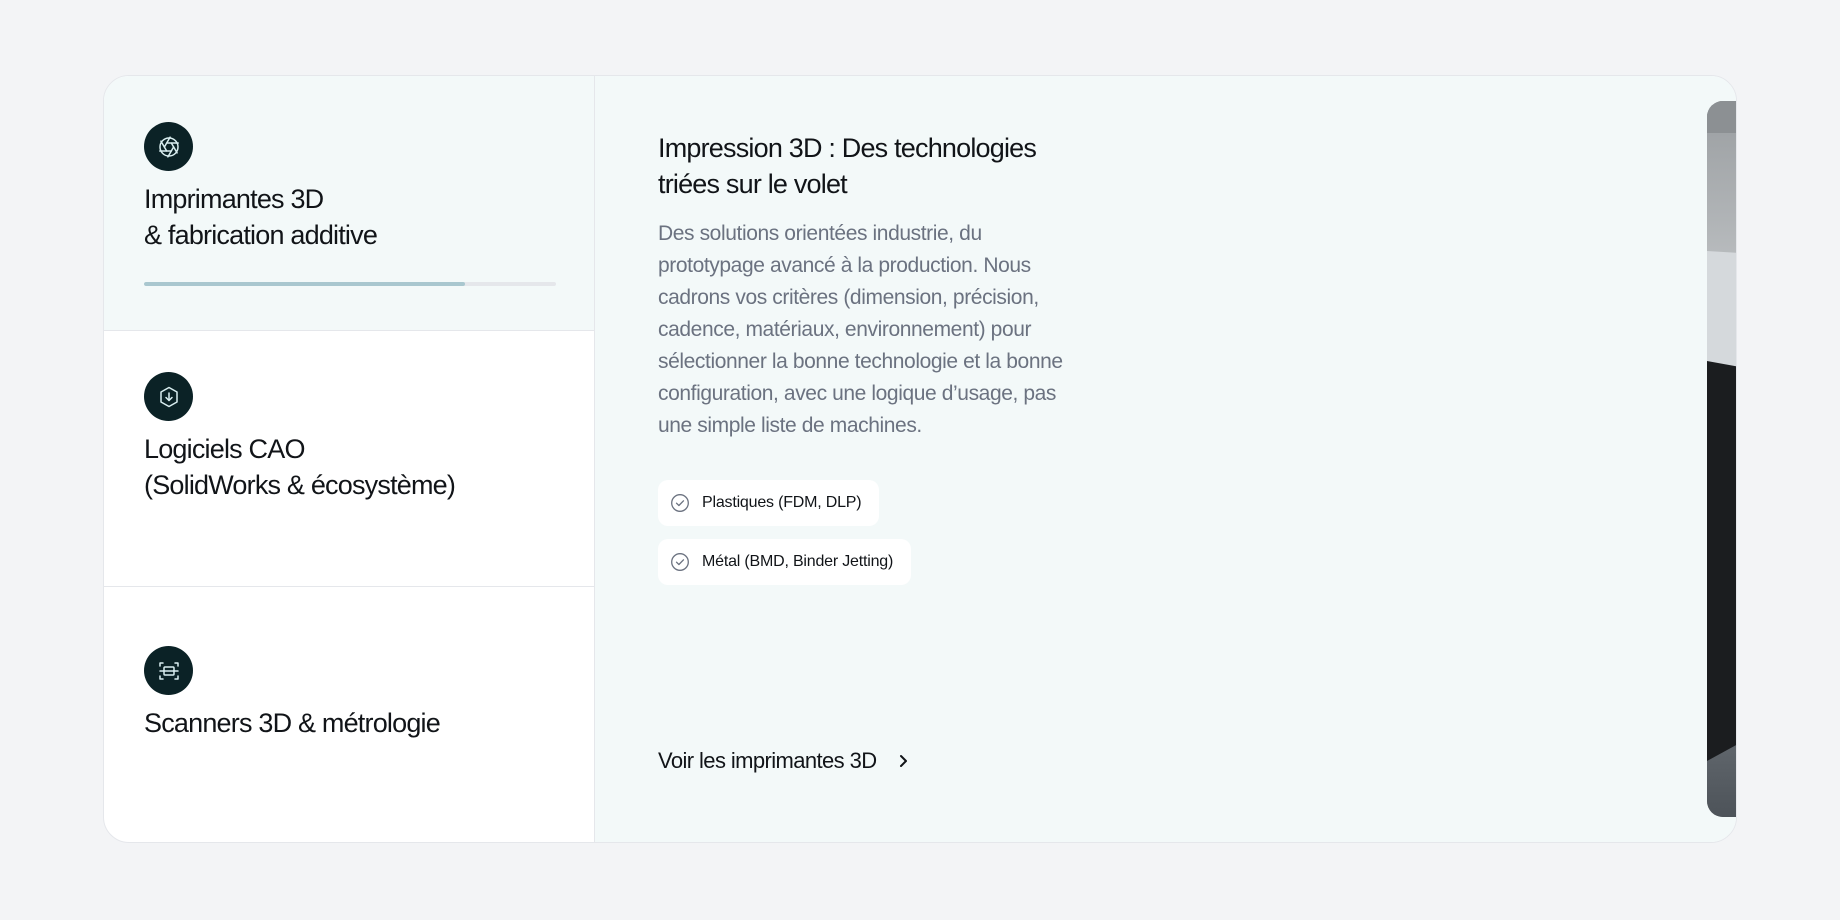  Describe the element at coordinates (305, 284) in the screenshot. I see `progress-fill` at that location.